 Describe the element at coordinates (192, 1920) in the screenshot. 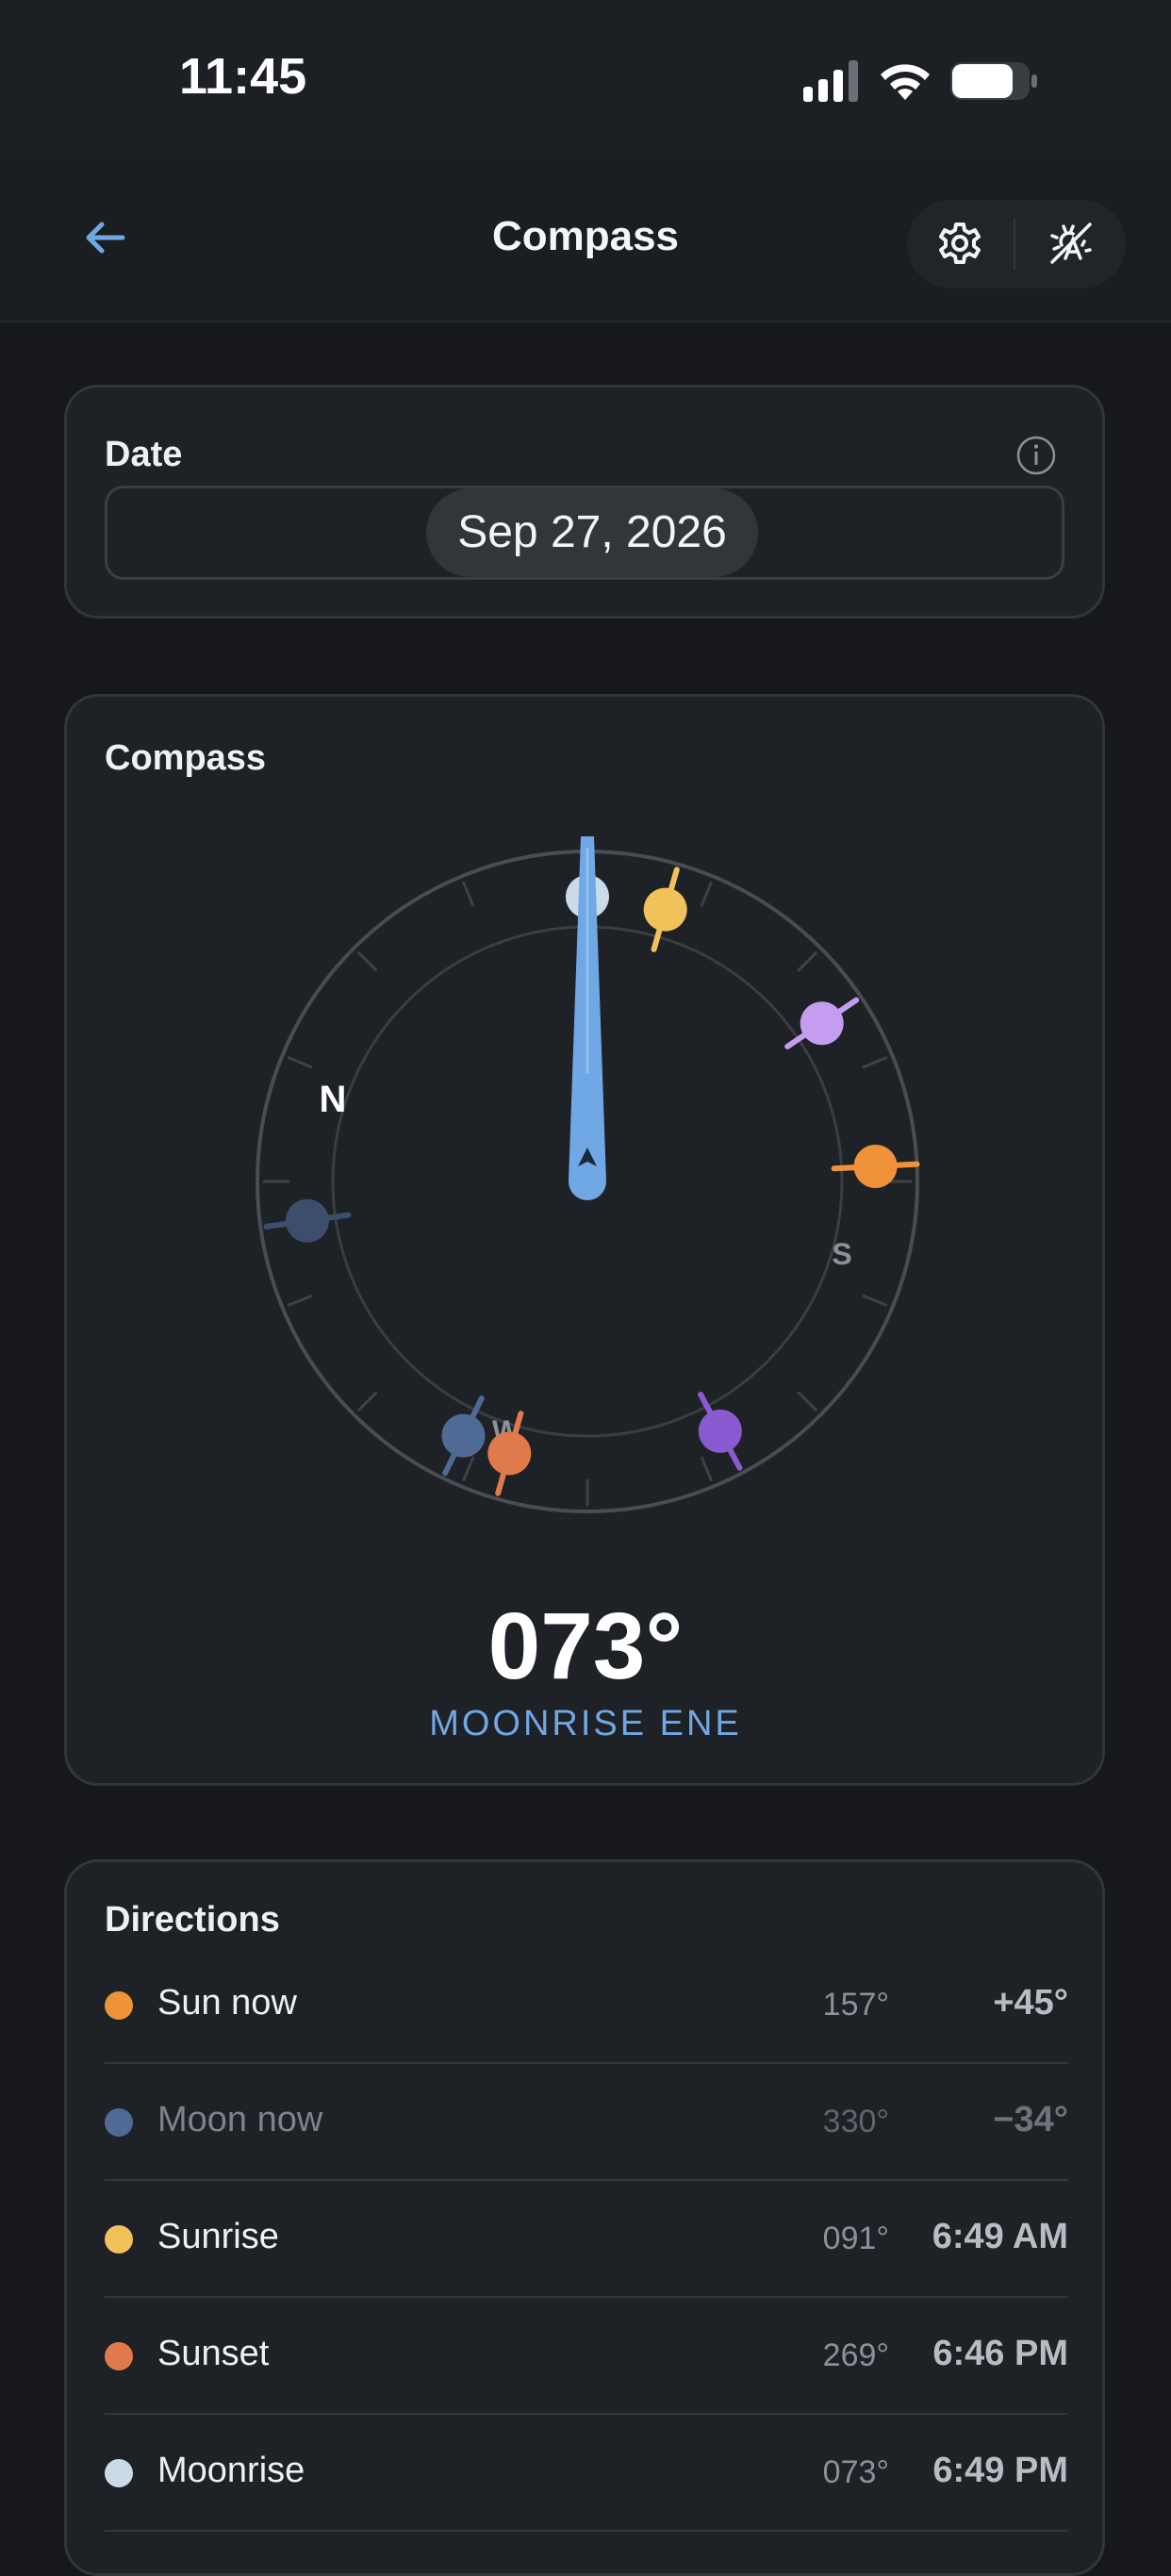

I see `directions-title: Directions` at that location.